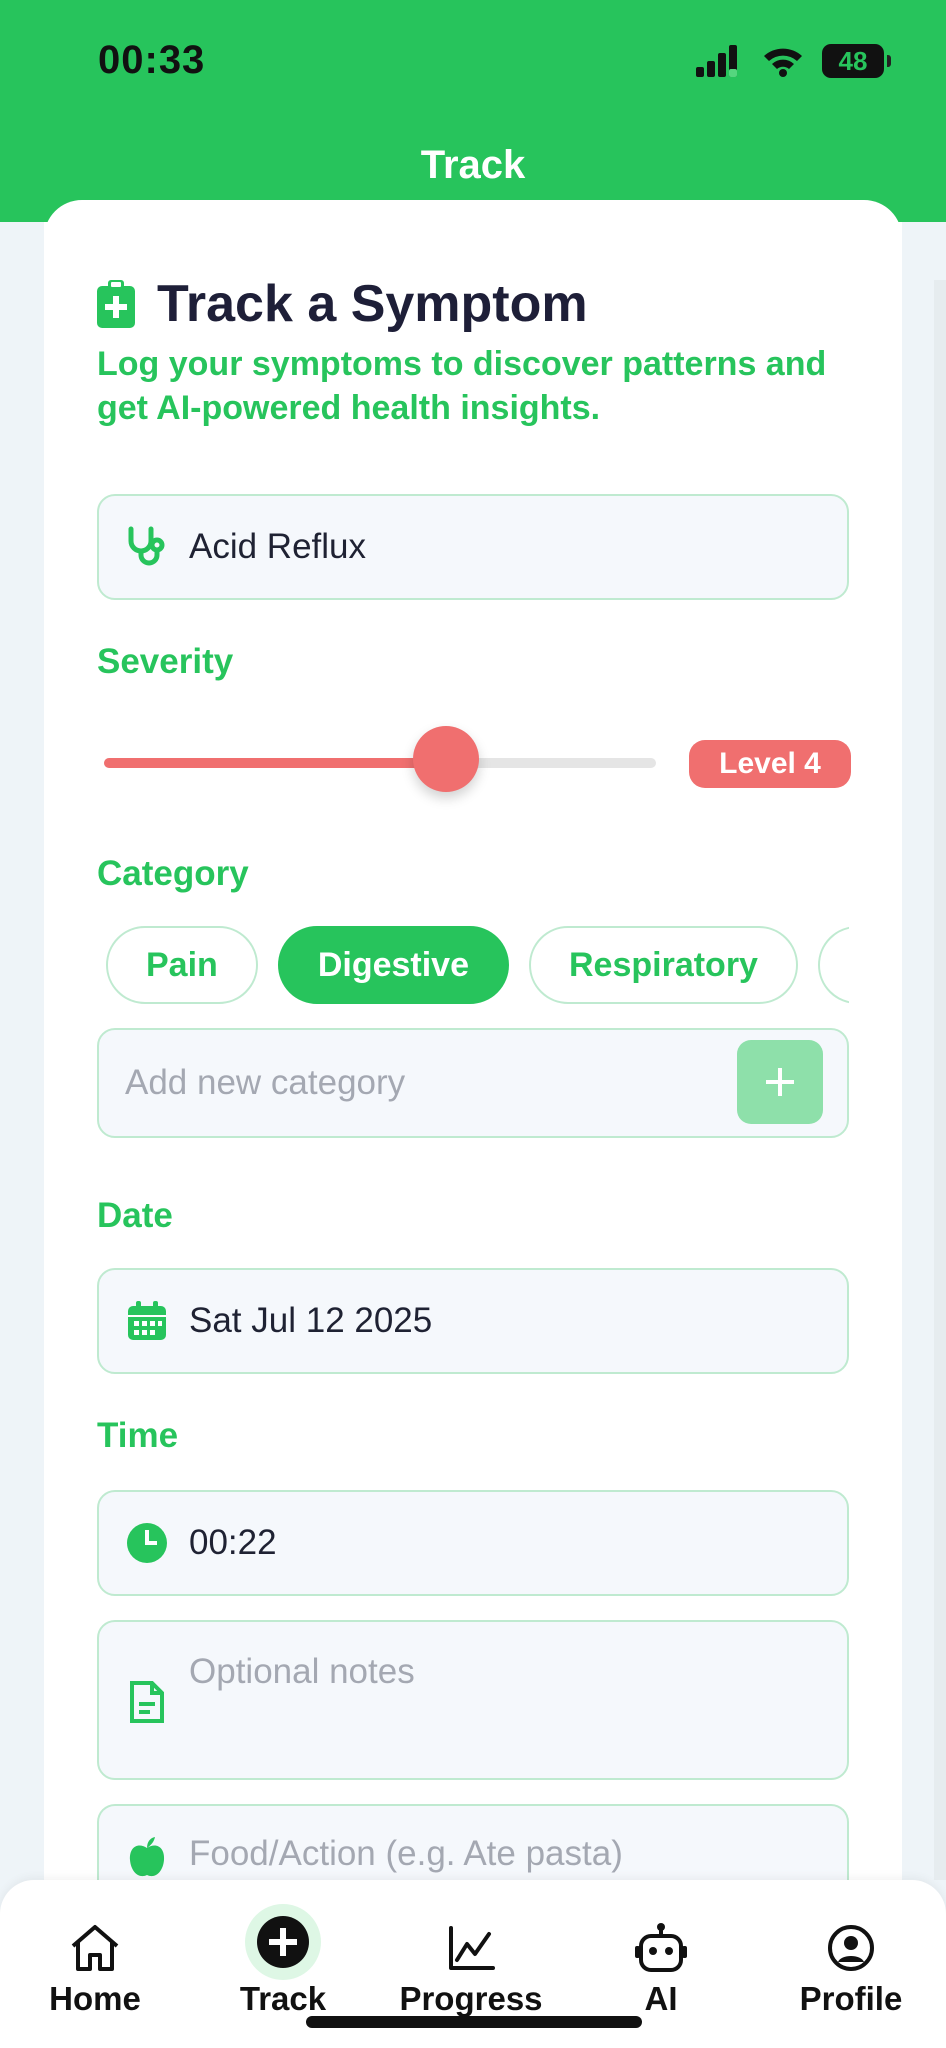 This screenshot has height=2048, width=946. Describe the element at coordinates (770, 764) in the screenshot. I see `severity-level-badge: Level 4` at that location.